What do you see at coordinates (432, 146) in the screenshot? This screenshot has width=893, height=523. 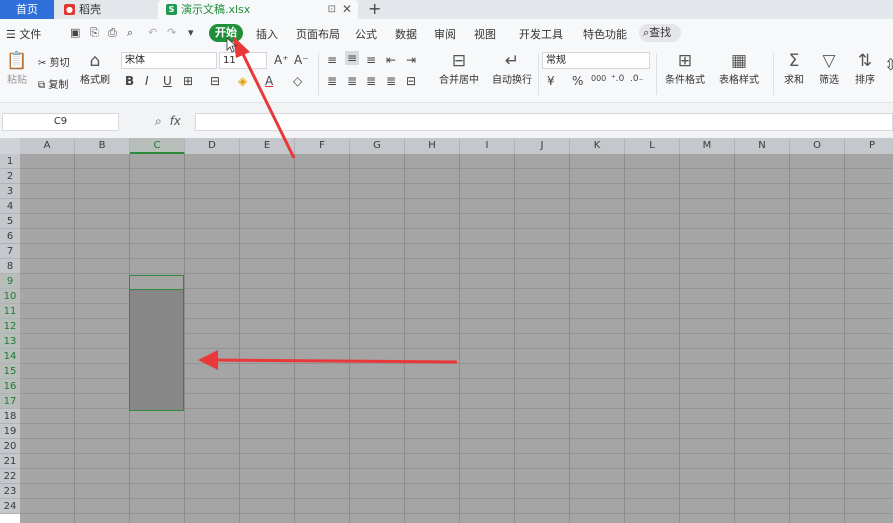 I see `column-header-h: H` at bounding box center [432, 146].